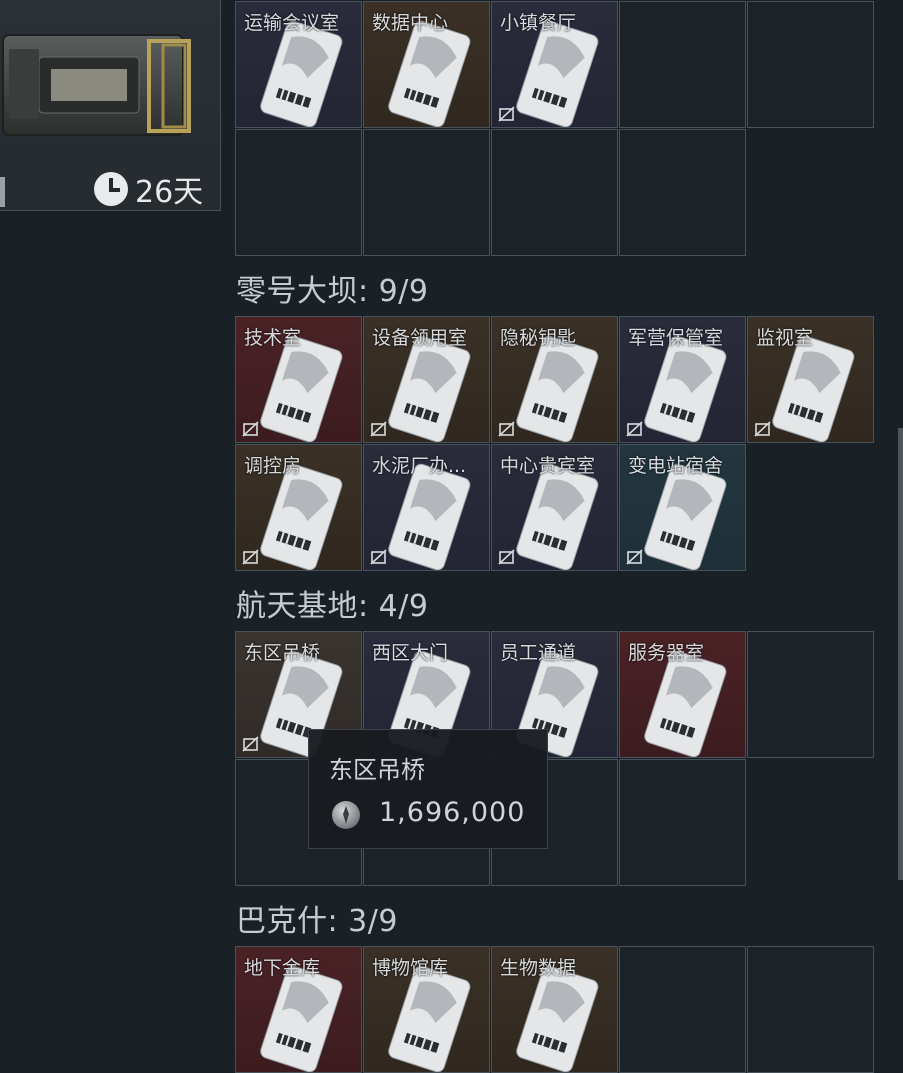 The width and height of the screenshot is (903, 1073). I want to click on keycard-label: 变电站宿舍, so click(676, 466).